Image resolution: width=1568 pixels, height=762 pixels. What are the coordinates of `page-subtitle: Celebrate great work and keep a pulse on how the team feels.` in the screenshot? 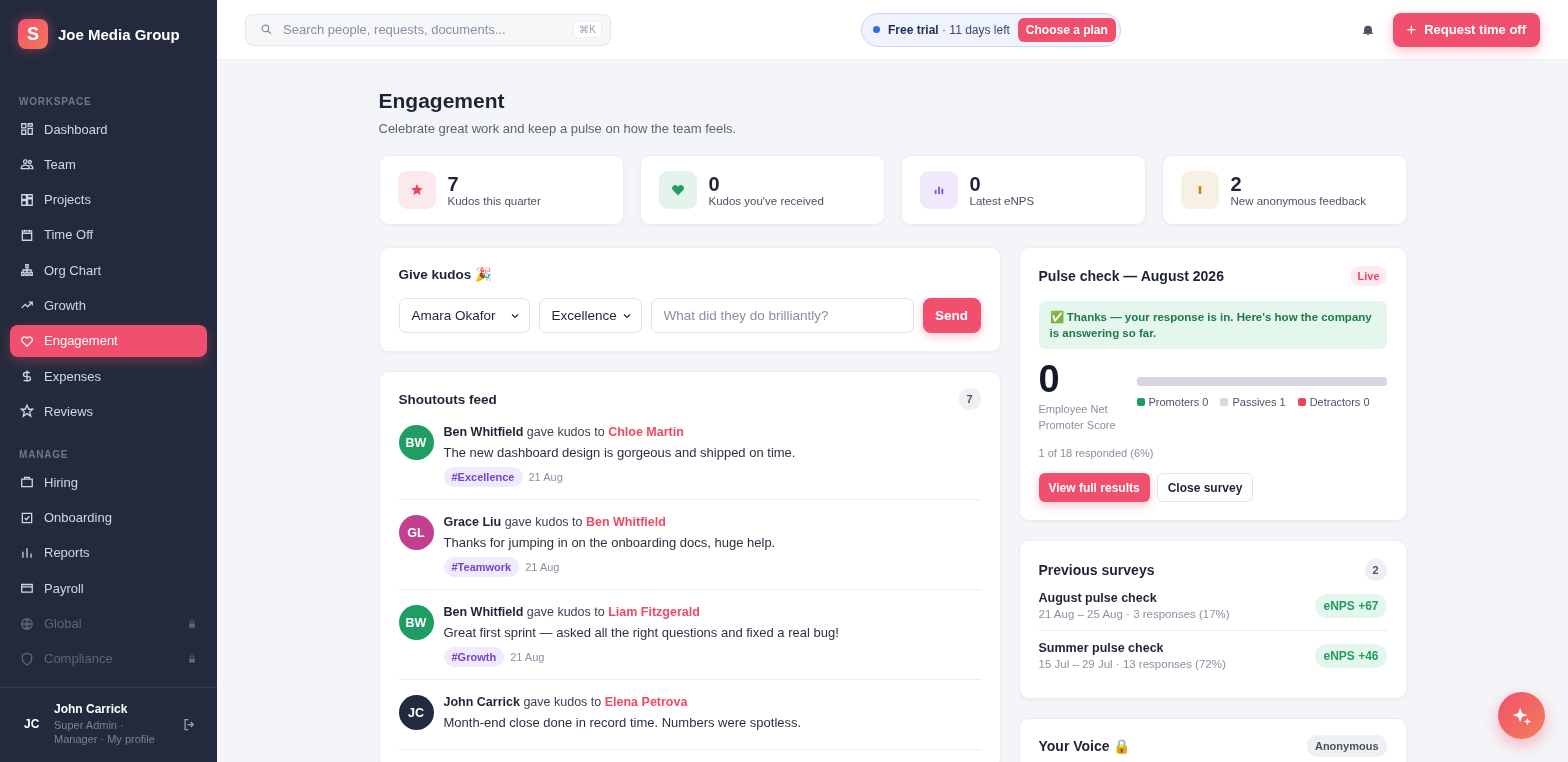 It's located at (558, 128).